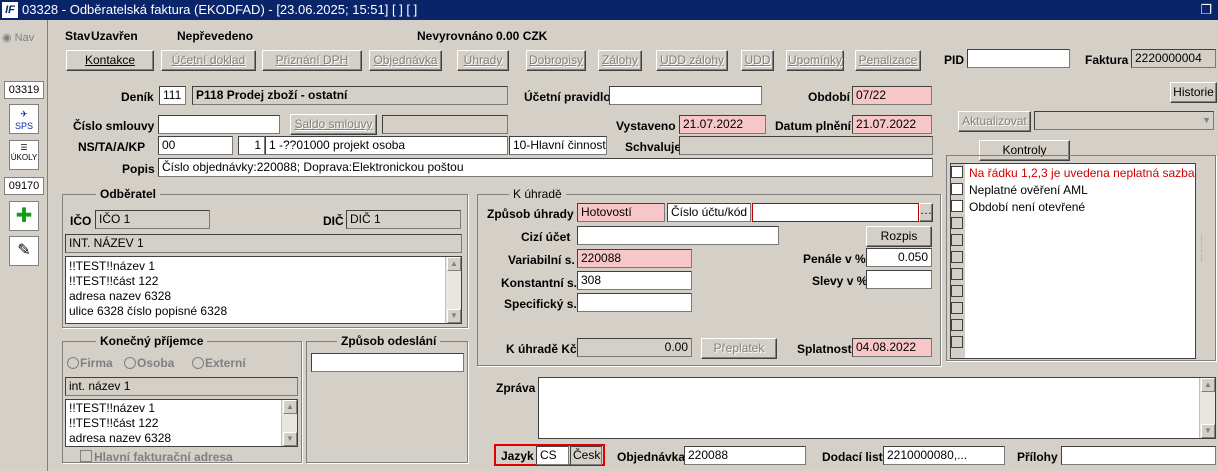 The height and width of the screenshot is (471, 1218). I want to click on denik-code-input: 111, so click(172, 95).